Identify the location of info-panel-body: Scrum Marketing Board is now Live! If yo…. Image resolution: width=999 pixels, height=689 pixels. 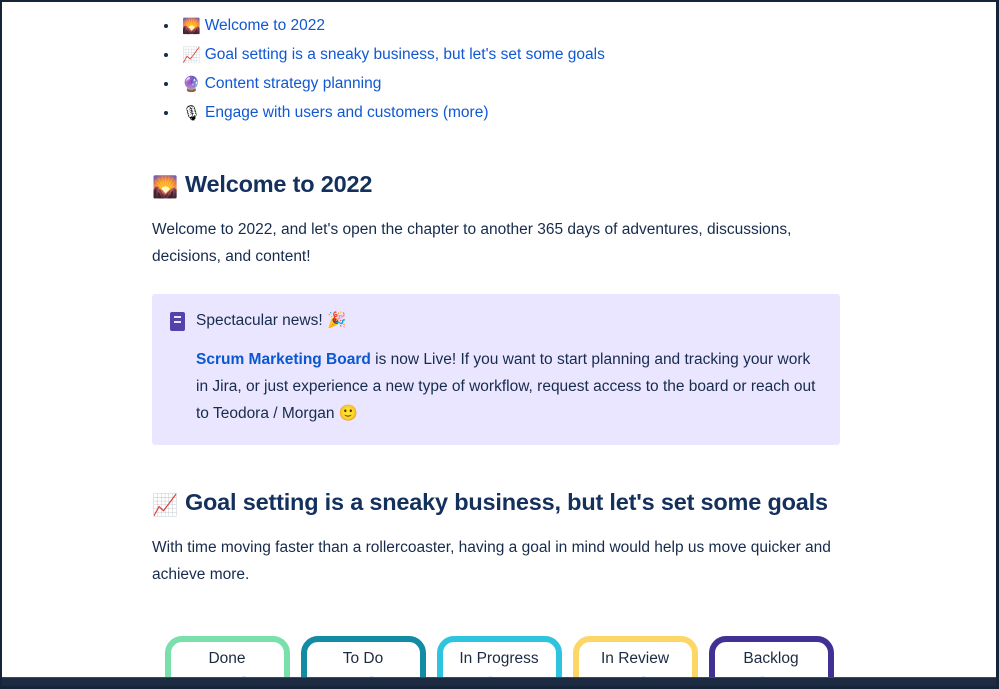
(509, 386).